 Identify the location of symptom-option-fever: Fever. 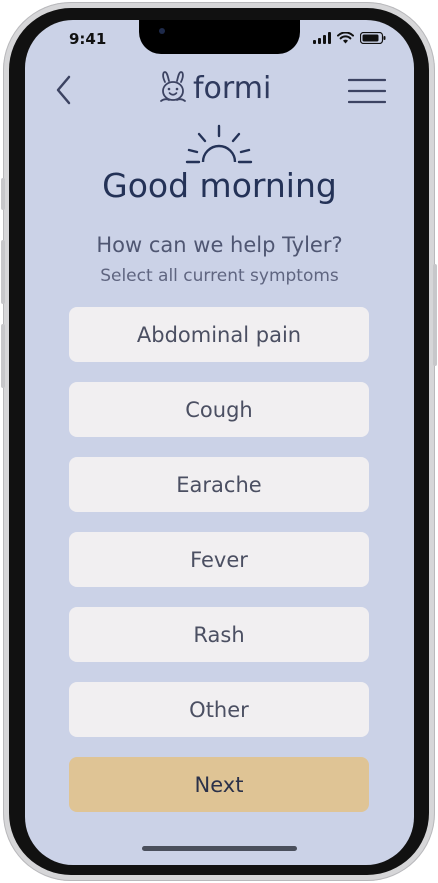
(219, 559).